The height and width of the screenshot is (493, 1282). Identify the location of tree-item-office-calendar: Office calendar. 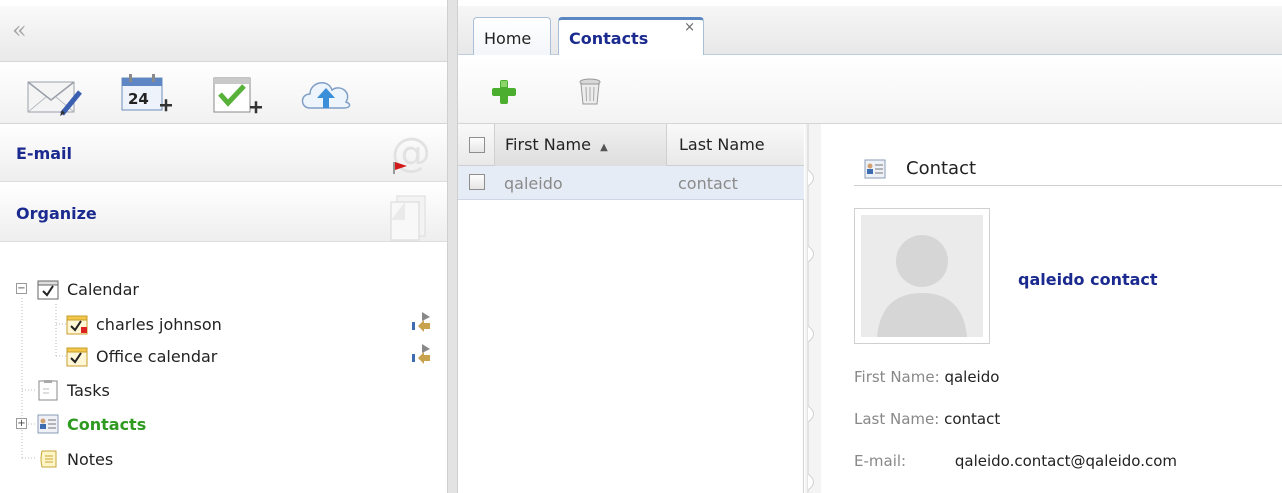
(141, 356).